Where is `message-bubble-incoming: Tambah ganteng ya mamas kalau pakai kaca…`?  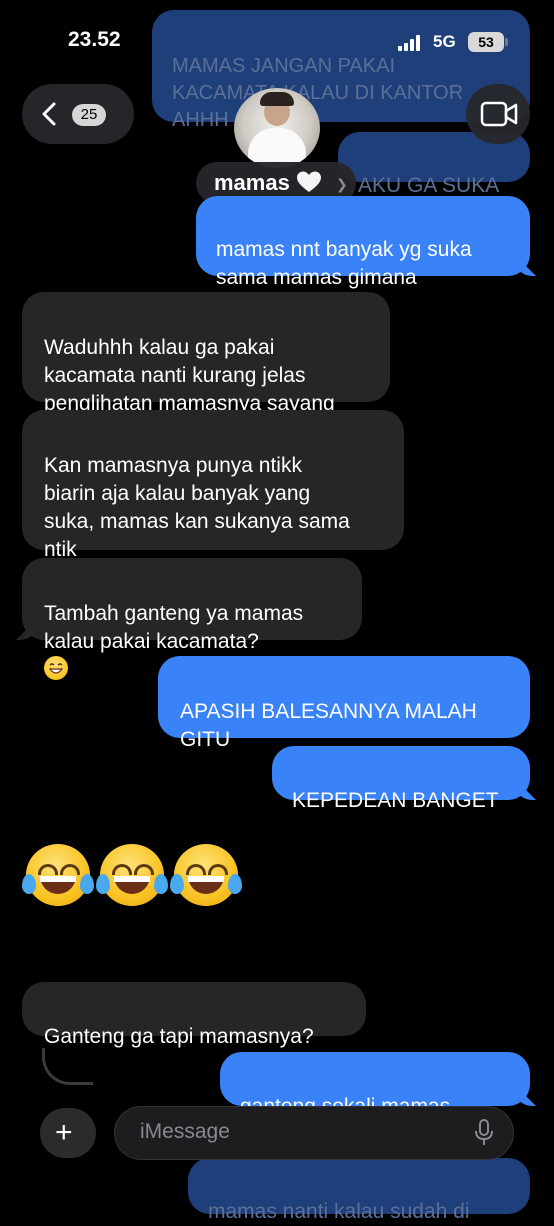 message-bubble-incoming: Tambah ganteng ya mamas kalau pakai kaca… is located at coordinates (192, 619).